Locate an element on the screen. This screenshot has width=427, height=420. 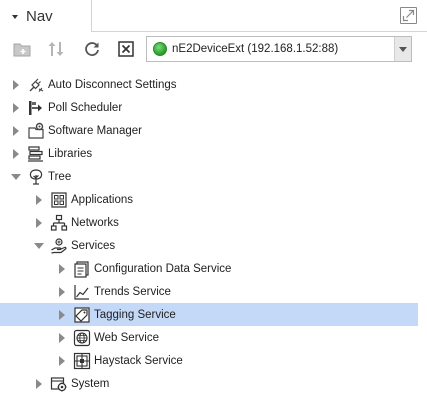
nav-tab-title: Nav is located at coordinates (39, 16).